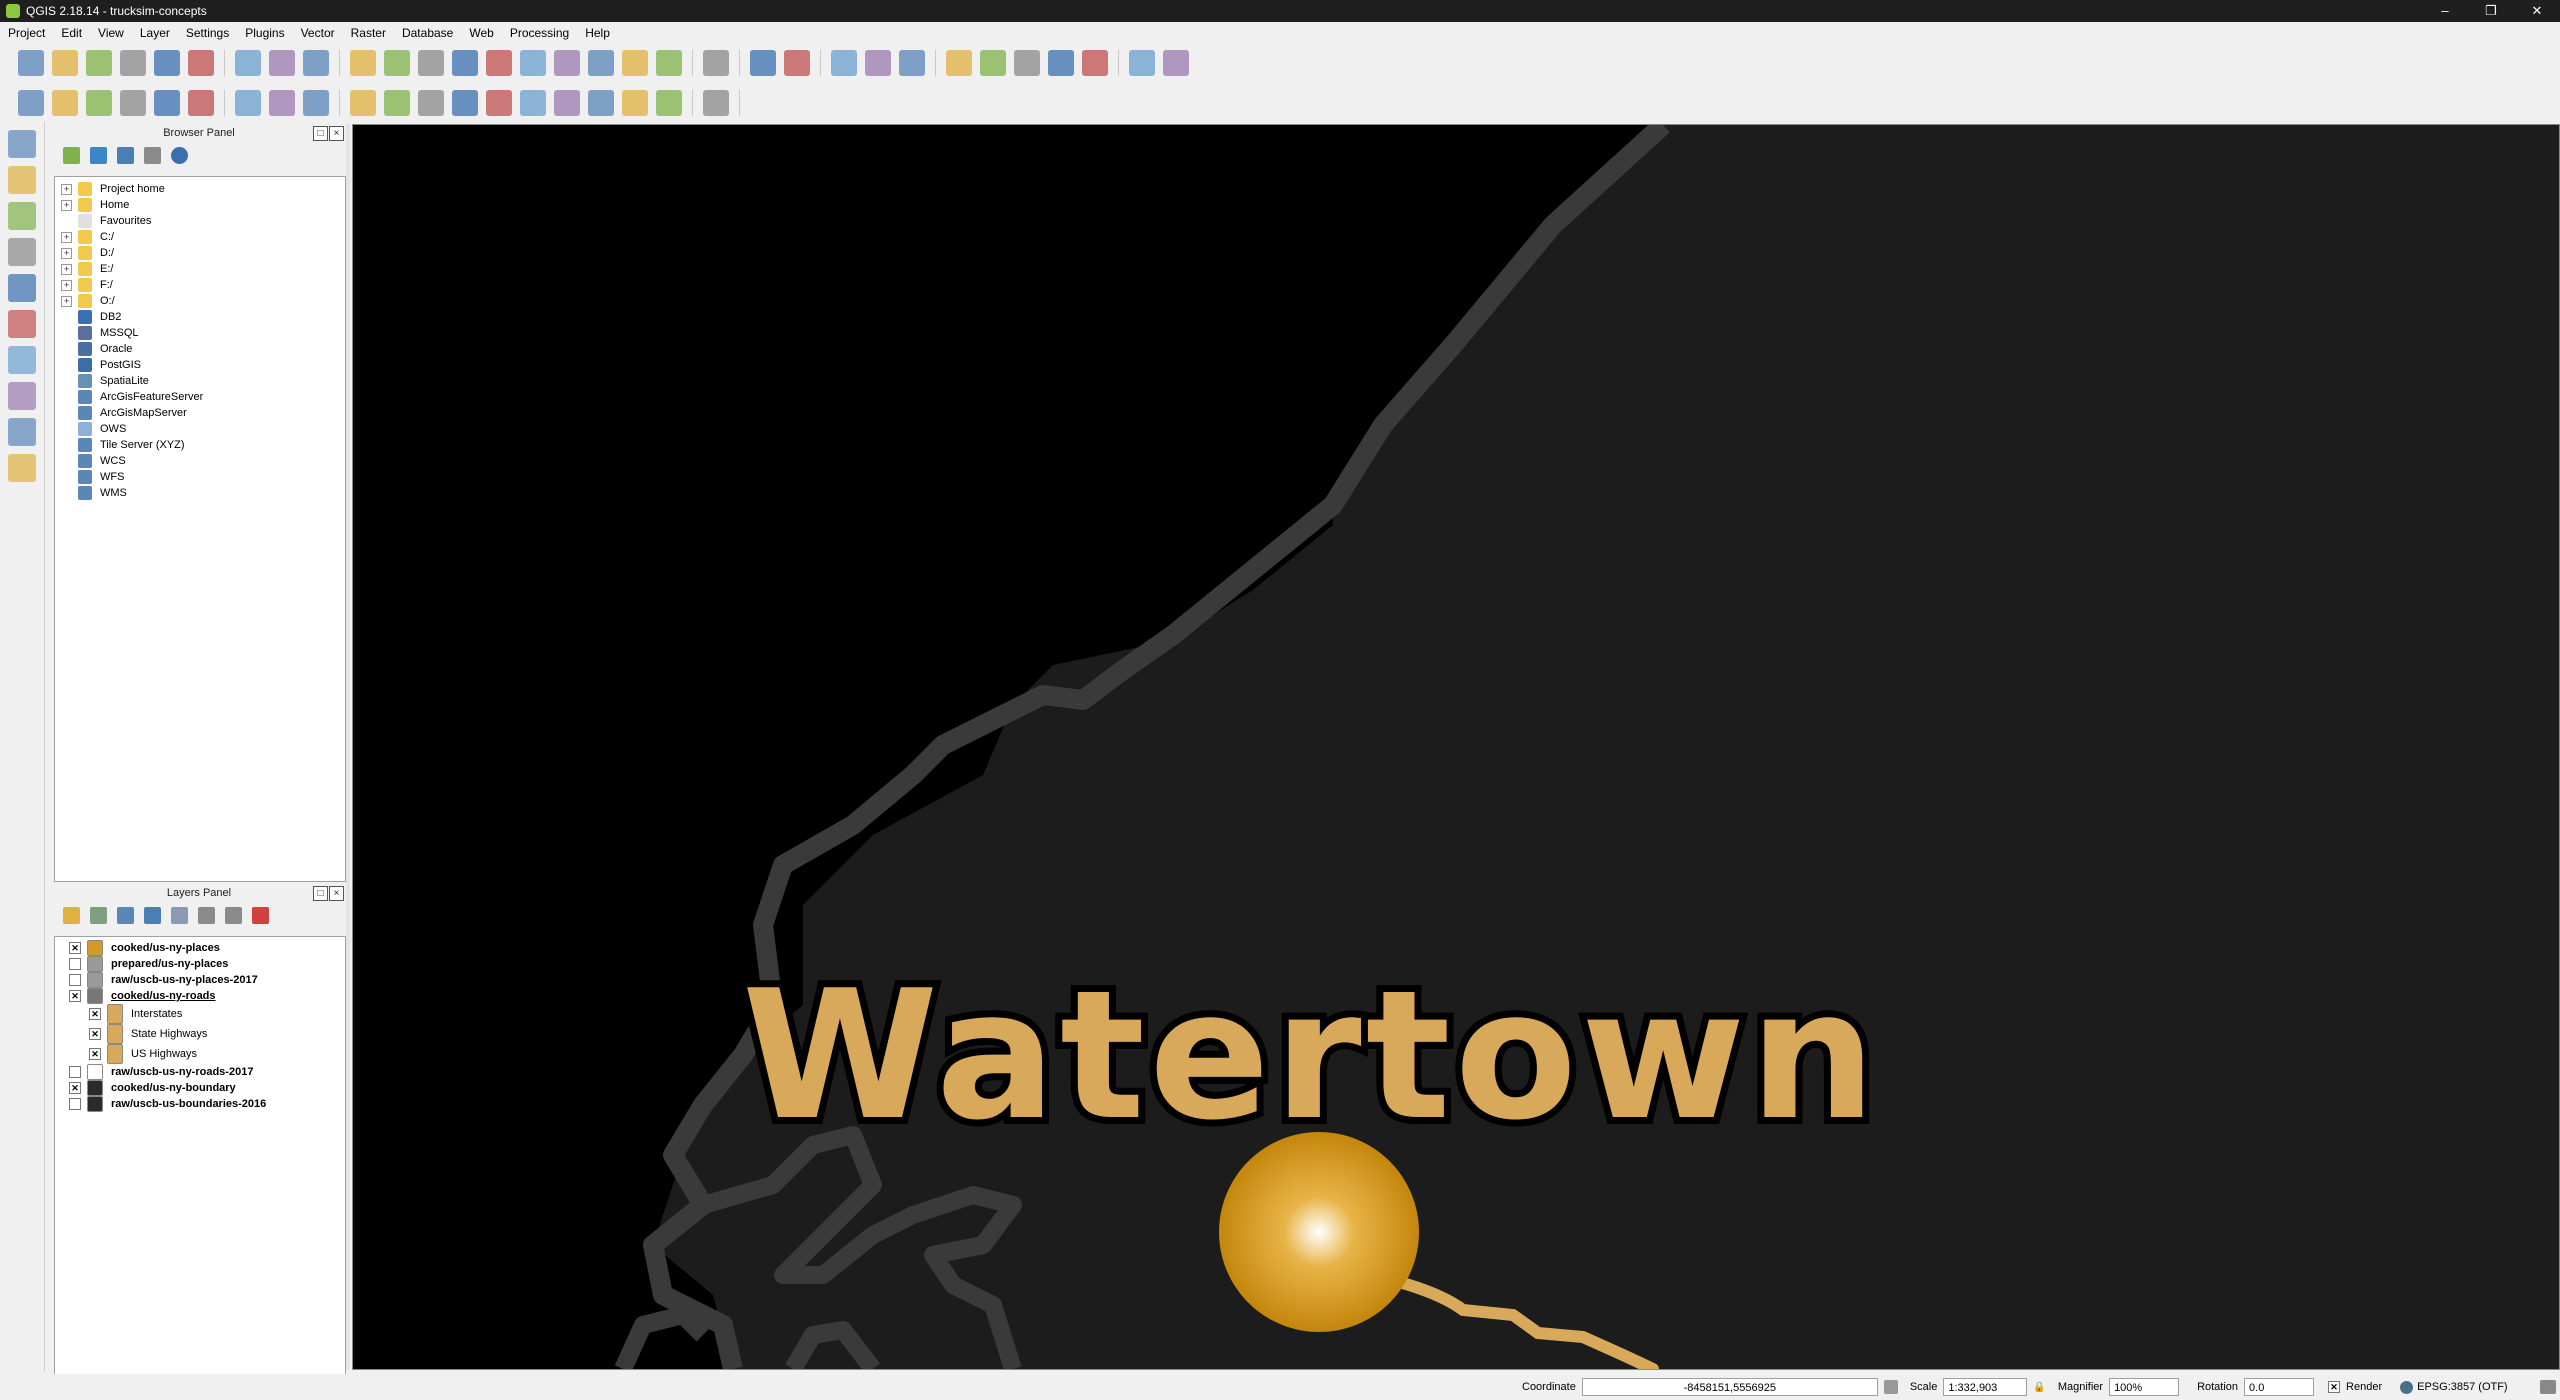  Describe the element at coordinates (282, 63) in the screenshot. I see `pan-icon` at that location.